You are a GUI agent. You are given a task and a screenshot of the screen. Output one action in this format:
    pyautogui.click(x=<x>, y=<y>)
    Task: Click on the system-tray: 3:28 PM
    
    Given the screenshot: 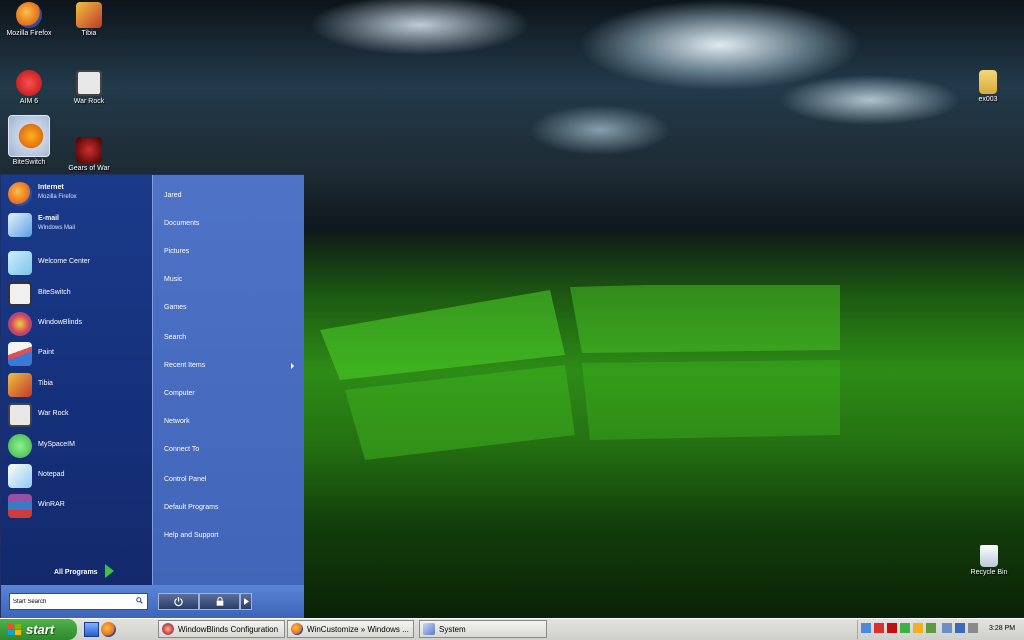 What is the action you would take?
    pyautogui.click(x=940, y=629)
    